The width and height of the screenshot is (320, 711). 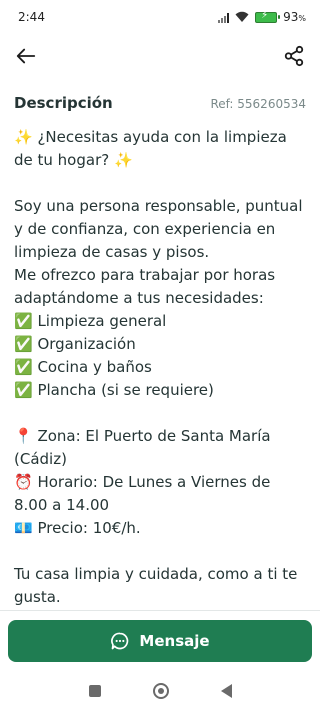 I want to click on status-time: 2:44, so click(x=31, y=17).